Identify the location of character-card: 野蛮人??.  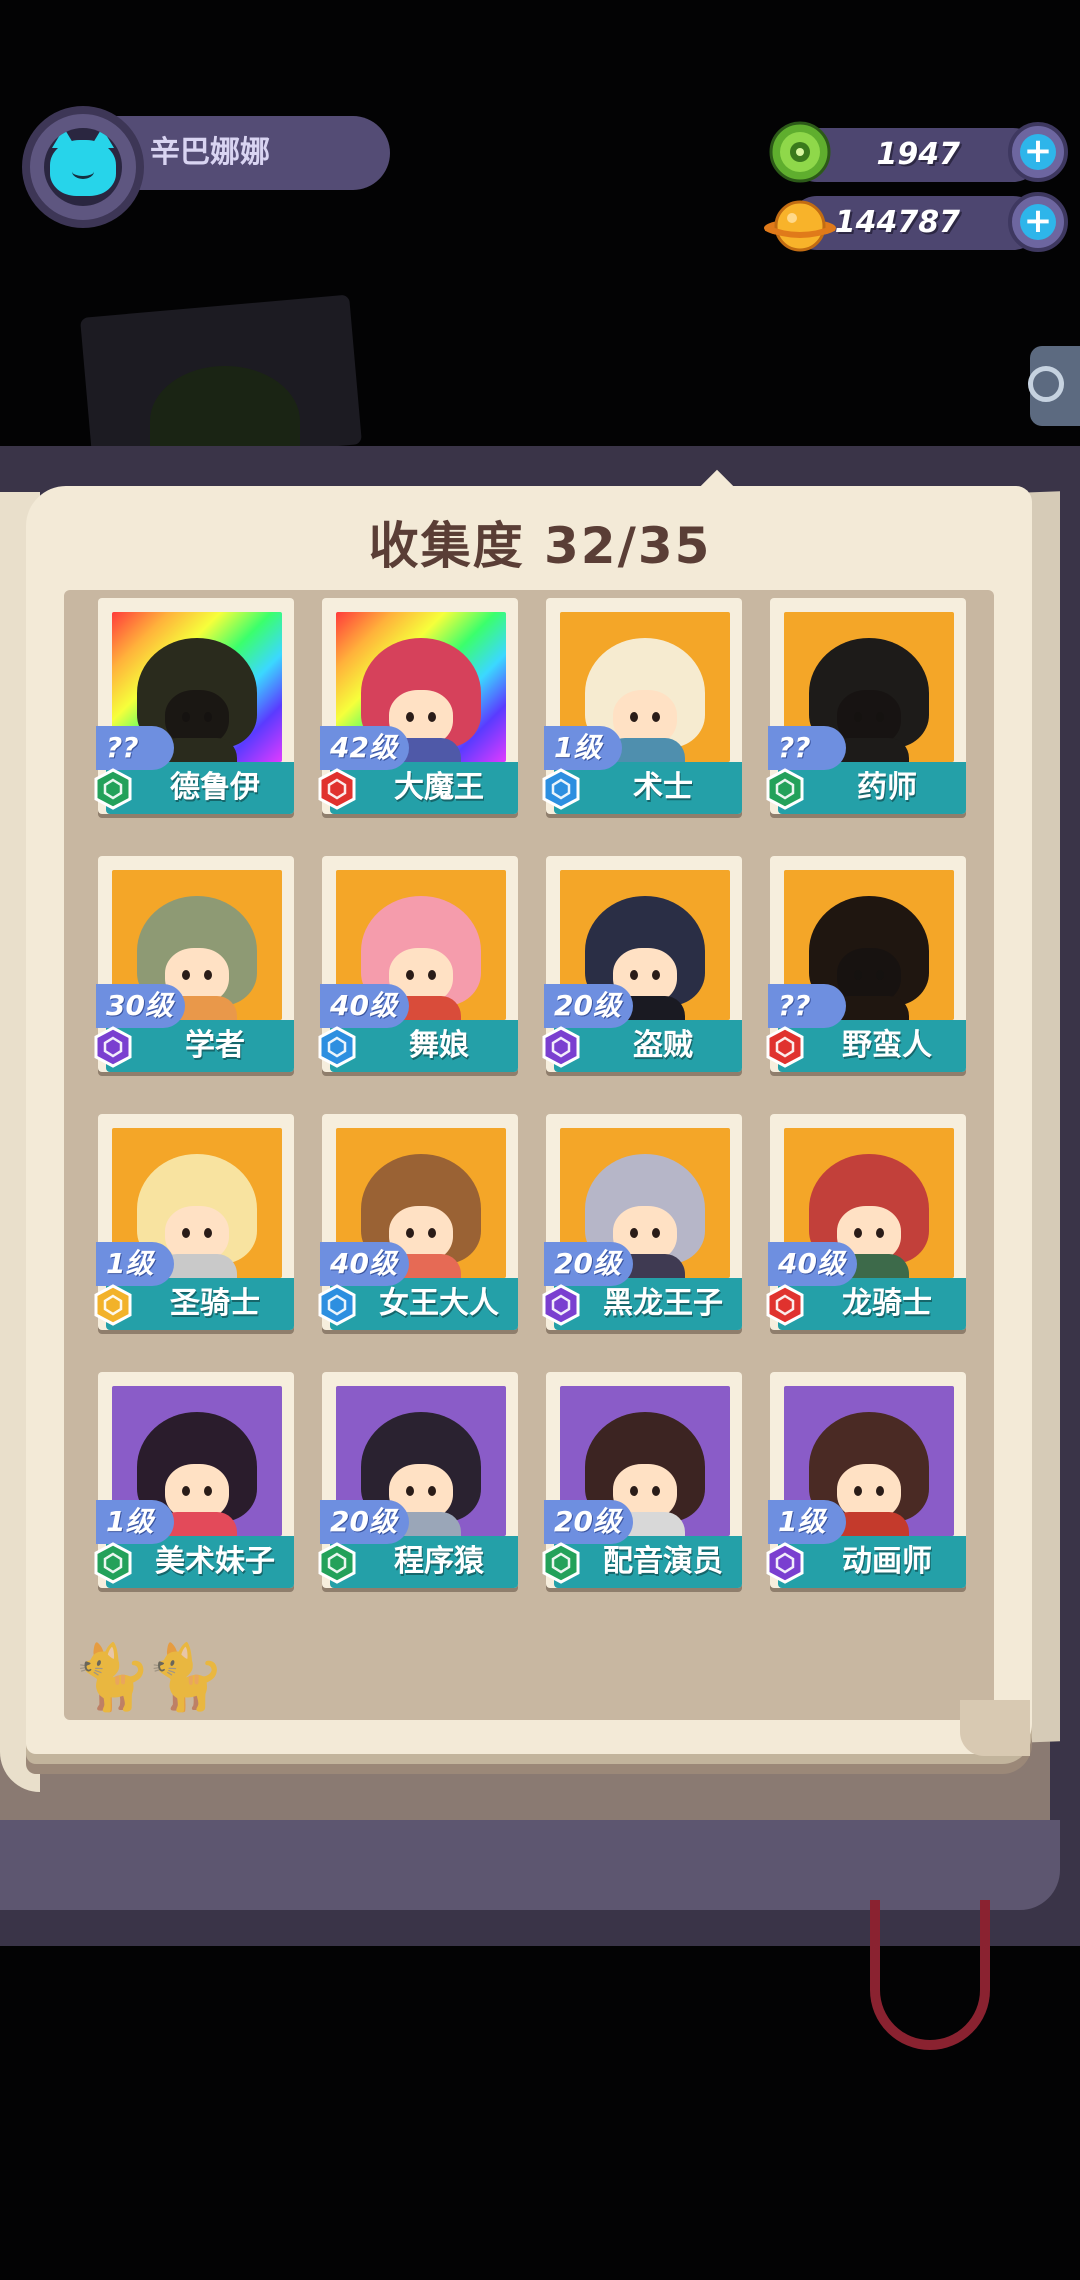
(865, 967).